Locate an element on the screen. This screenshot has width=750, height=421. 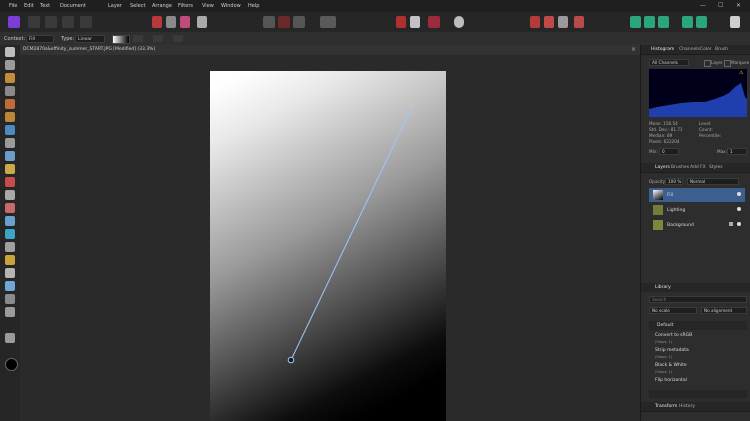
lock-icon is located at coordinates (731, 224).